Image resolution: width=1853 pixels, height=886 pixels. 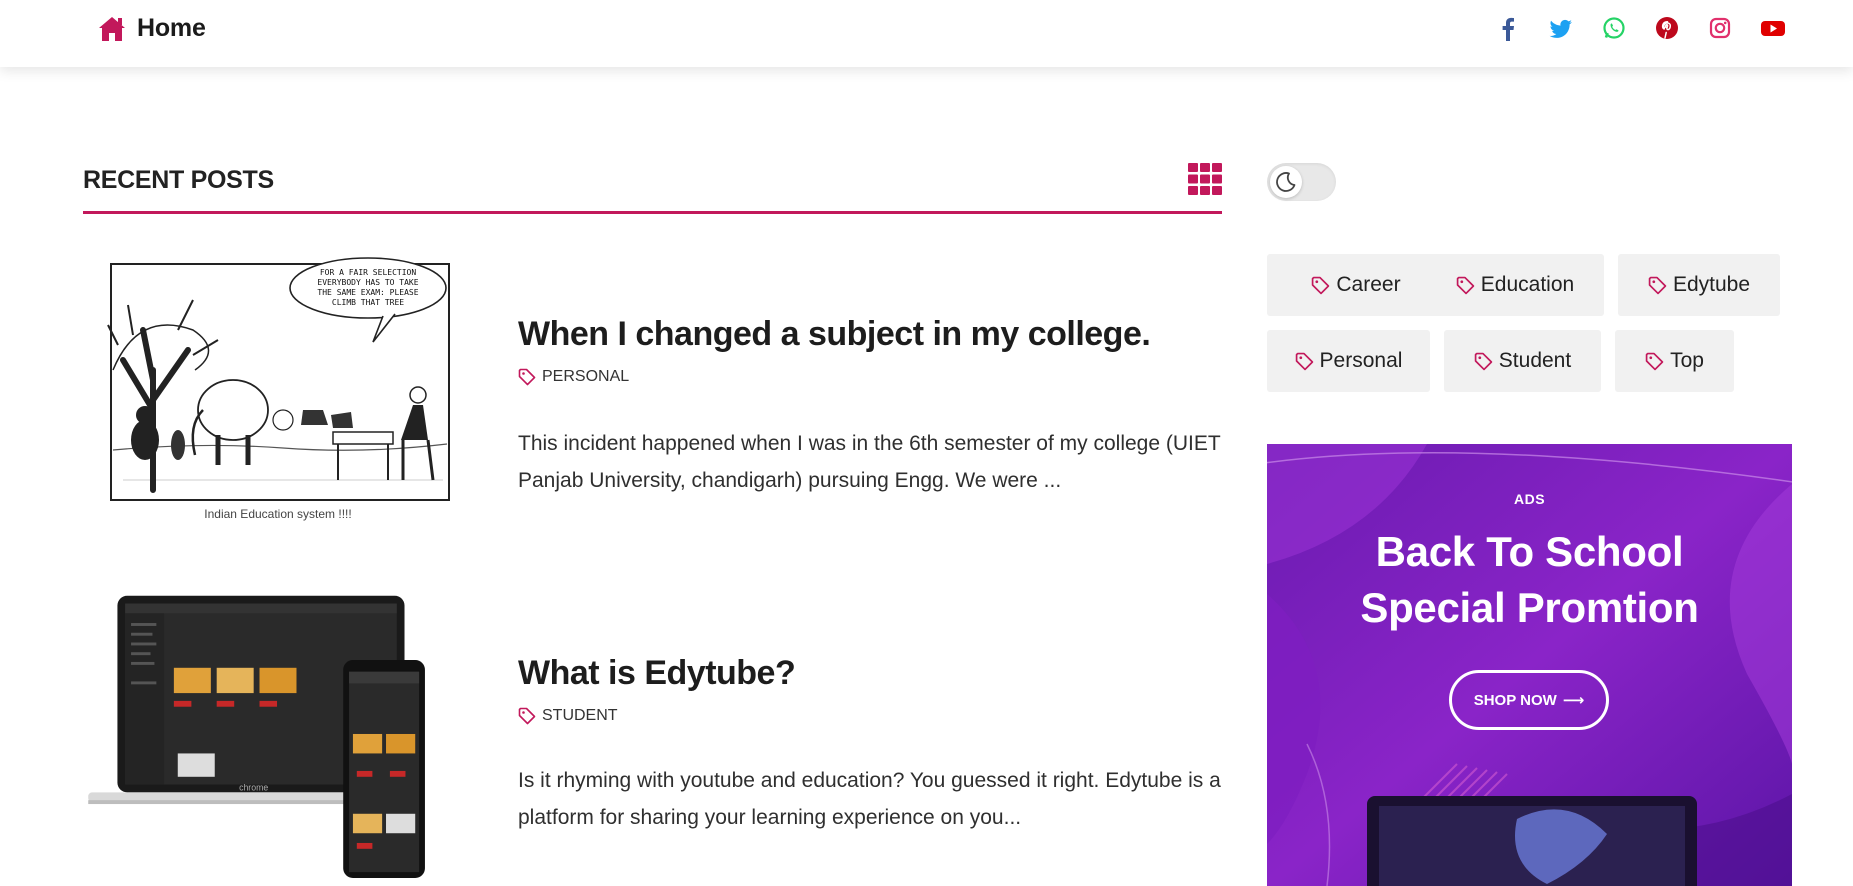 What do you see at coordinates (1711, 284) in the screenshot?
I see `tag-chip-label: Edytube` at bounding box center [1711, 284].